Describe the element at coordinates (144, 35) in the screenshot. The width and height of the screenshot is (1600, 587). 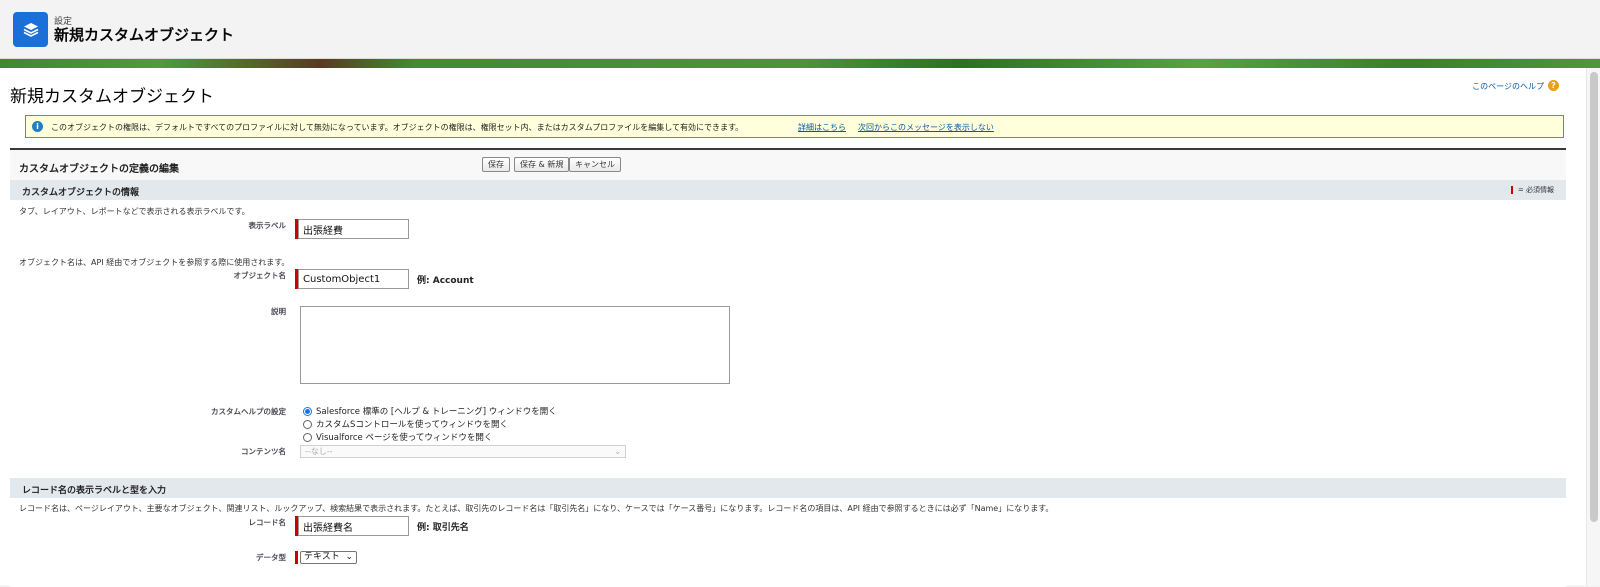
I see `header-title: 新規カスタムオブジェクト` at that location.